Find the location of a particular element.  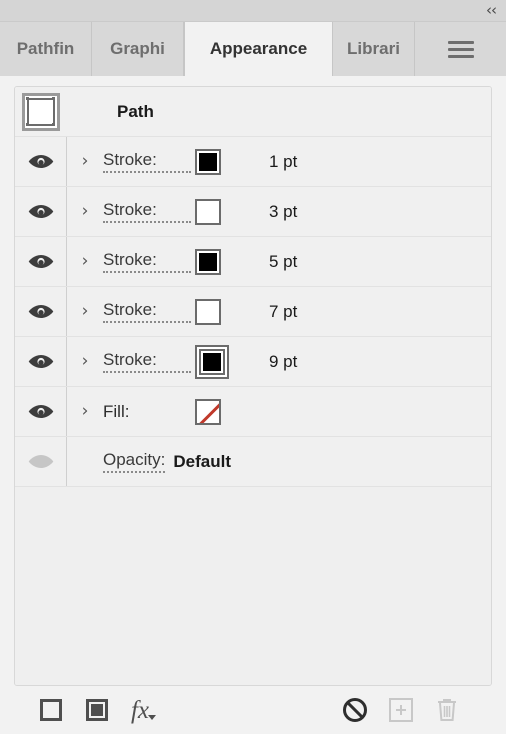

add-new-fill-button is located at coordinates (97, 710).